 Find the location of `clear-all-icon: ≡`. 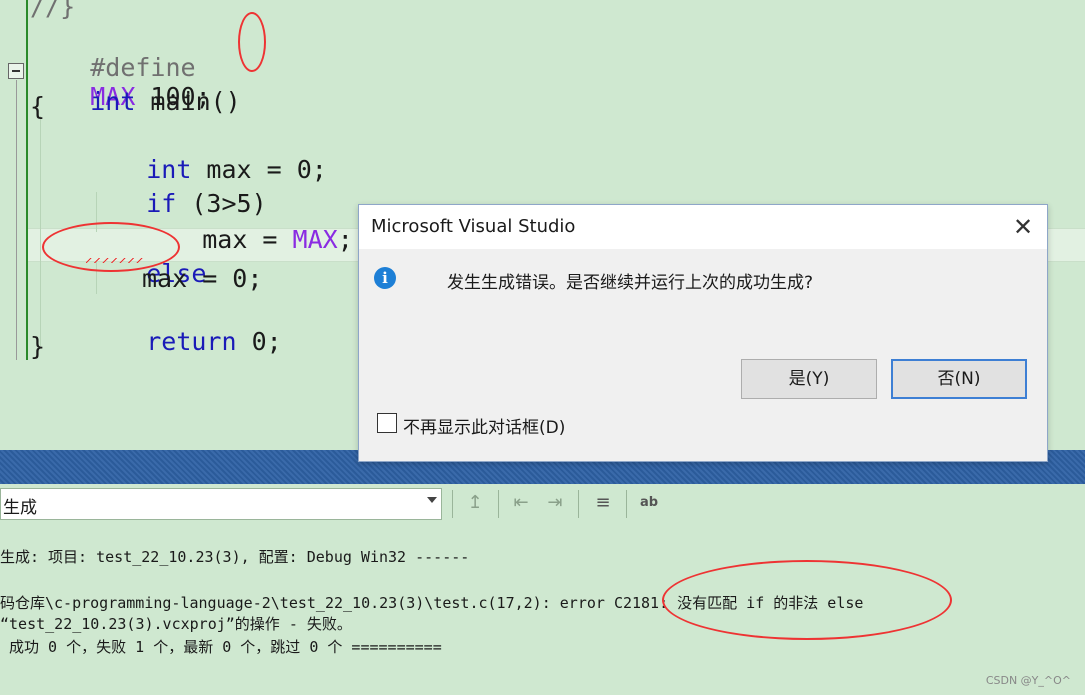

clear-all-icon: ≡ is located at coordinates (603, 503).